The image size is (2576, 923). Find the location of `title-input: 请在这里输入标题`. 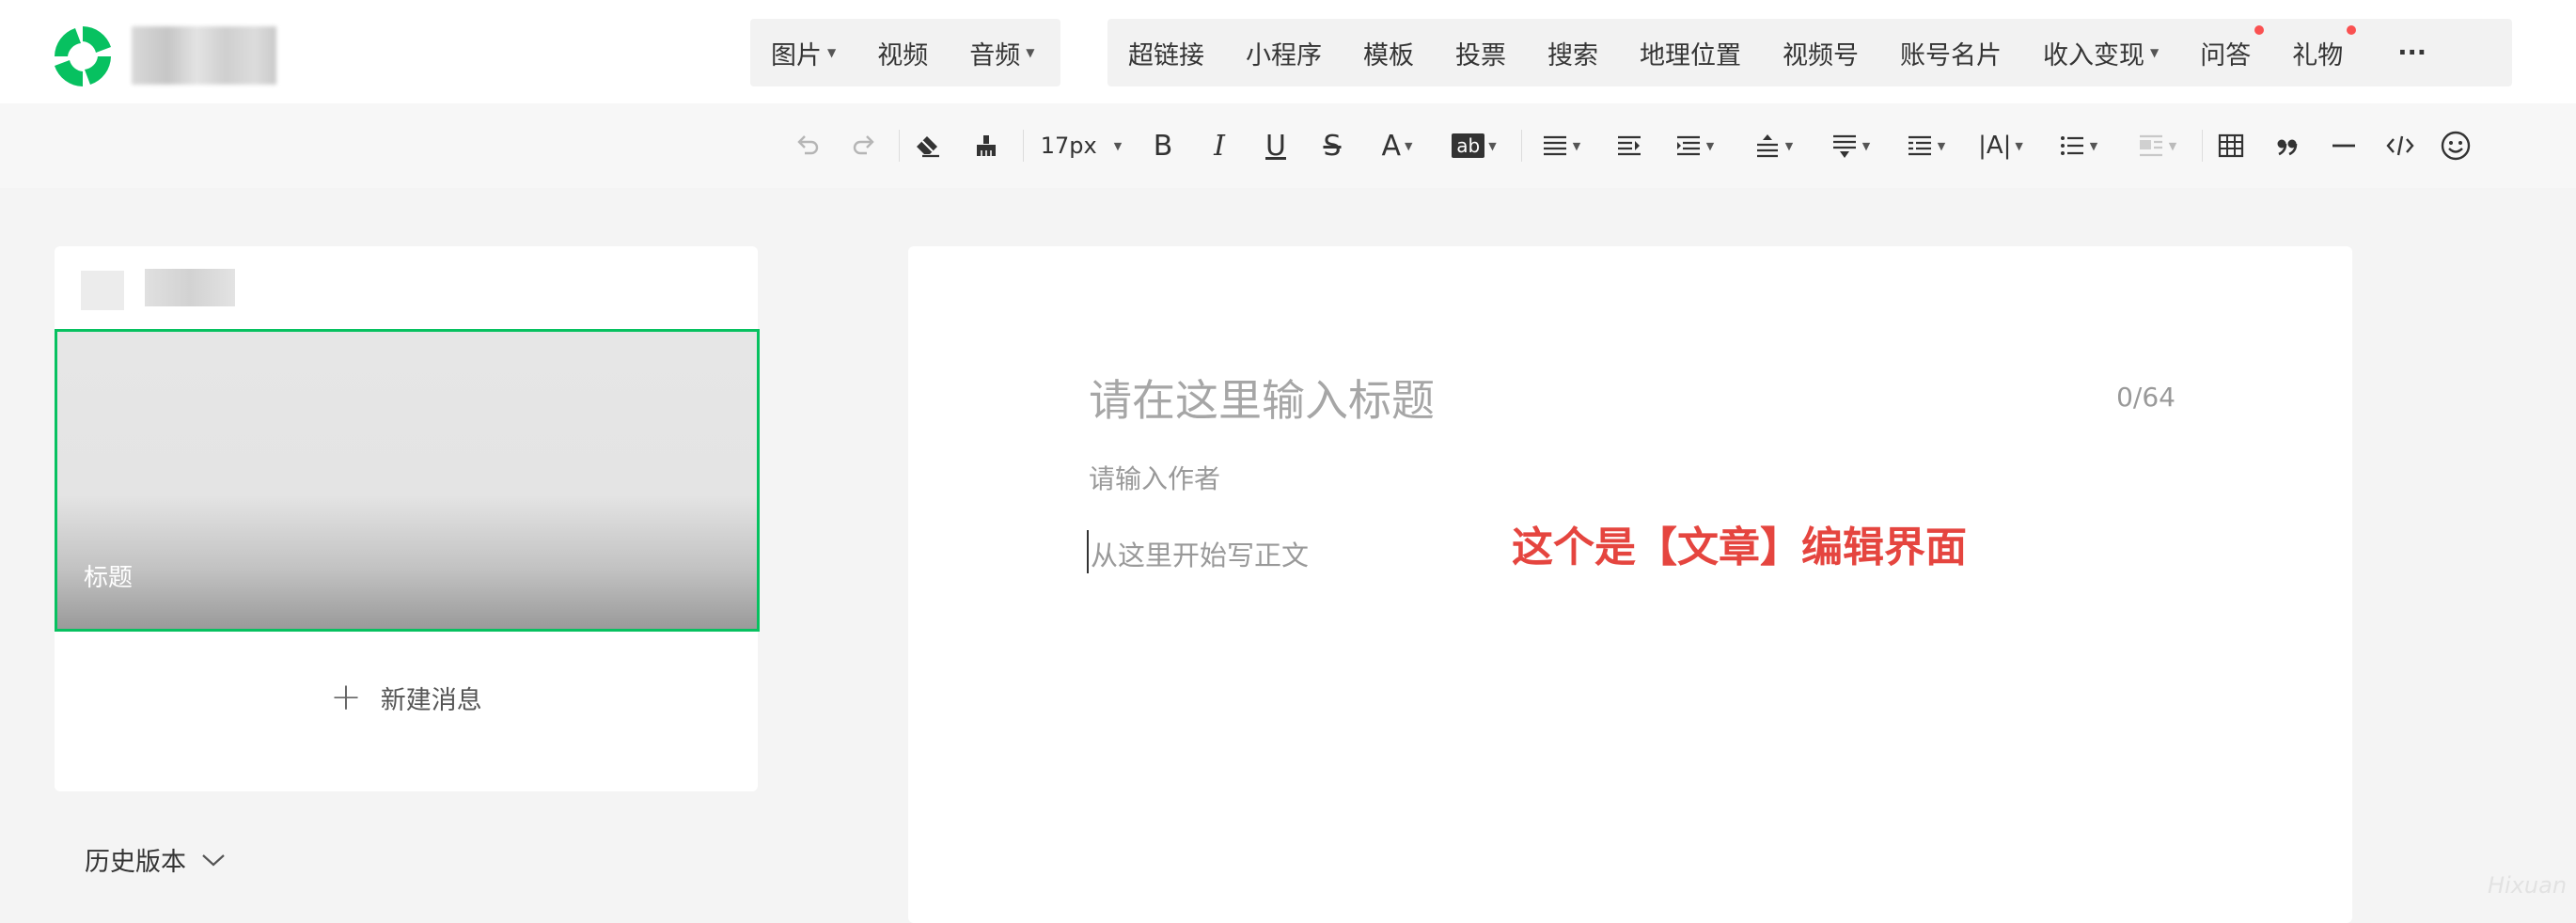

title-input: 请在这里输入标题 is located at coordinates (1262, 398).